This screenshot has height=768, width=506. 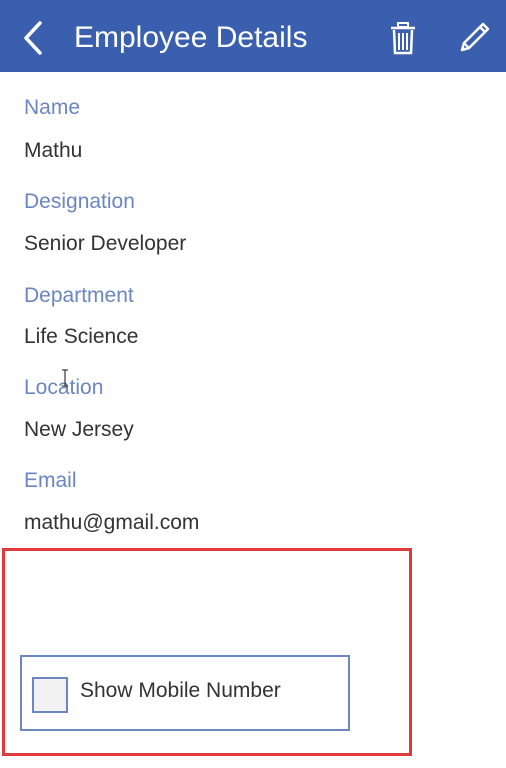 What do you see at coordinates (52, 107) in the screenshot?
I see `name-label: Name` at bounding box center [52, 107].